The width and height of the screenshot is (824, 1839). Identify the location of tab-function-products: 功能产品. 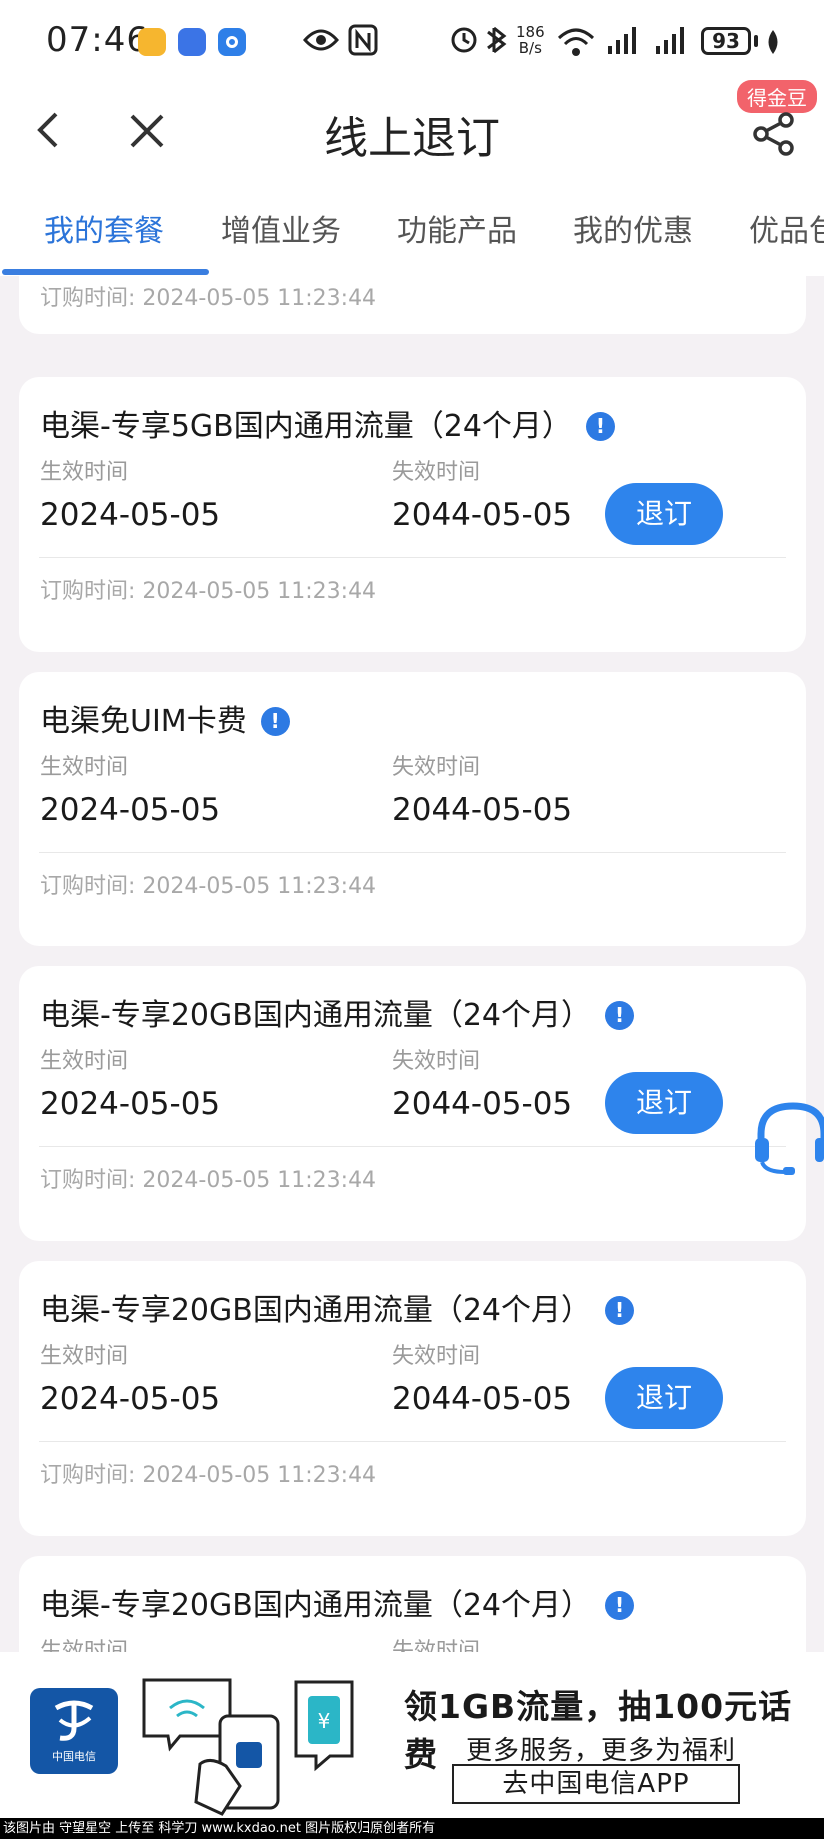
(457, 228).